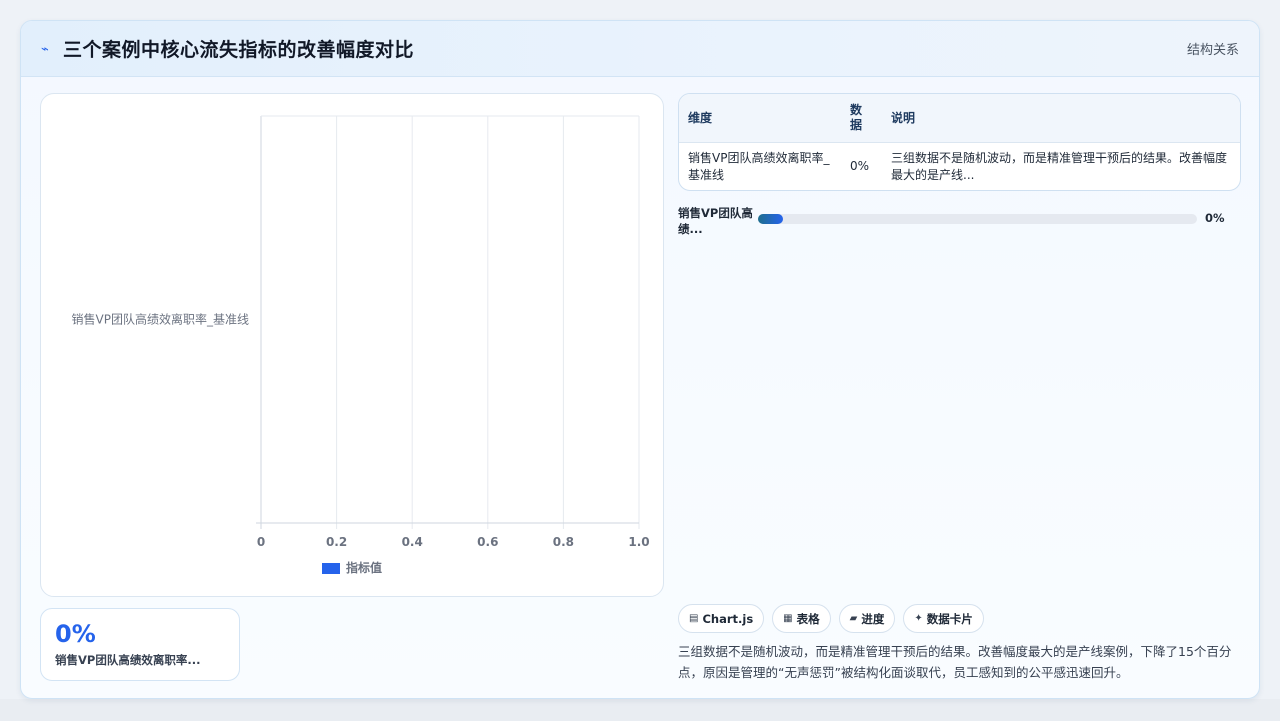 This screenshot has height=721, width=1280. Describe the element at coordinates (759, 166) in the screenshot. I see `cell-dimension: 销售VP团队高绩效离职率_基准线` at that location.